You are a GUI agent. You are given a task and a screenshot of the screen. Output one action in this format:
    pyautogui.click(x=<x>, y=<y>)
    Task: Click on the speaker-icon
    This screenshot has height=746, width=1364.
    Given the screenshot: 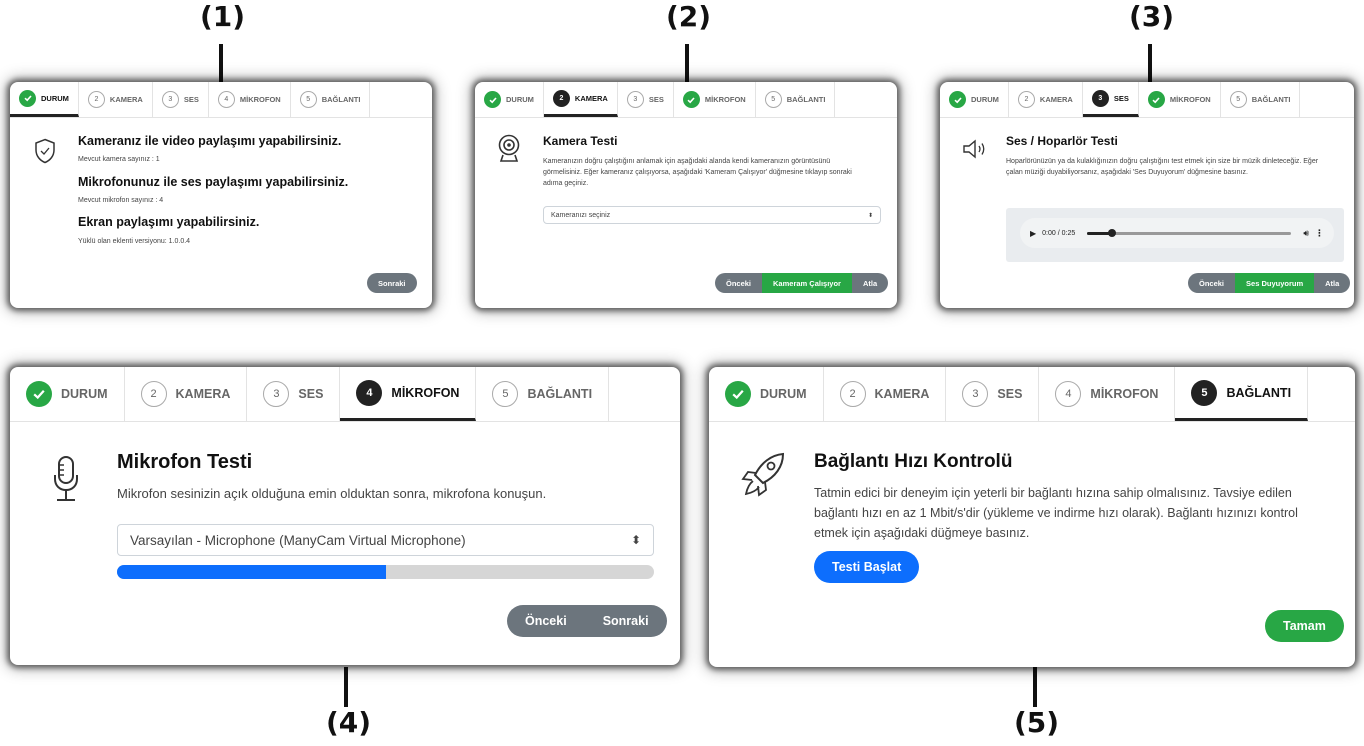 What is the action you would take?
    pyautogui.click(x=974, y=149)
    